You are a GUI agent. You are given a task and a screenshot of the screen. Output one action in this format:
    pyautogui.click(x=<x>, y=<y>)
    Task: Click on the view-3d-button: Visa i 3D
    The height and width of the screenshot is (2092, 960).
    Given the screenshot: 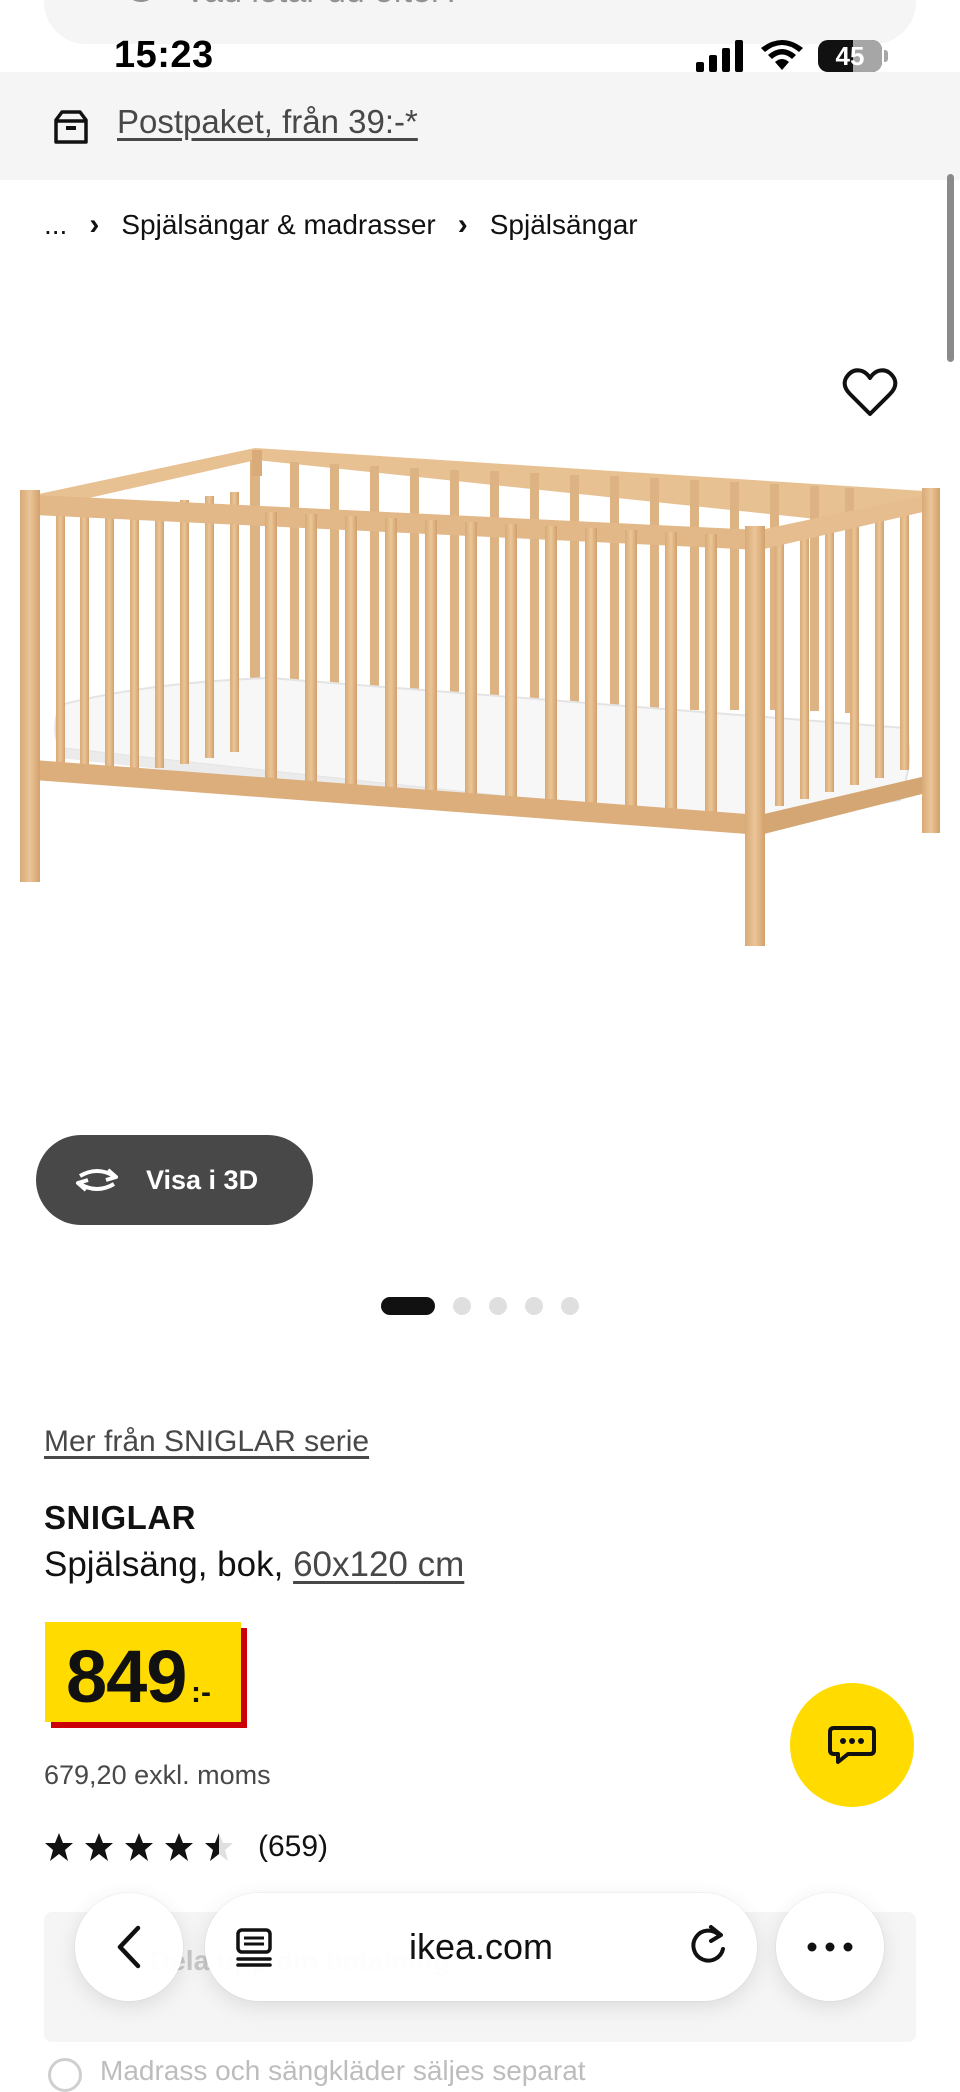 What is the action you would take?
    pyautogui.click(x=174, y=1180)
    